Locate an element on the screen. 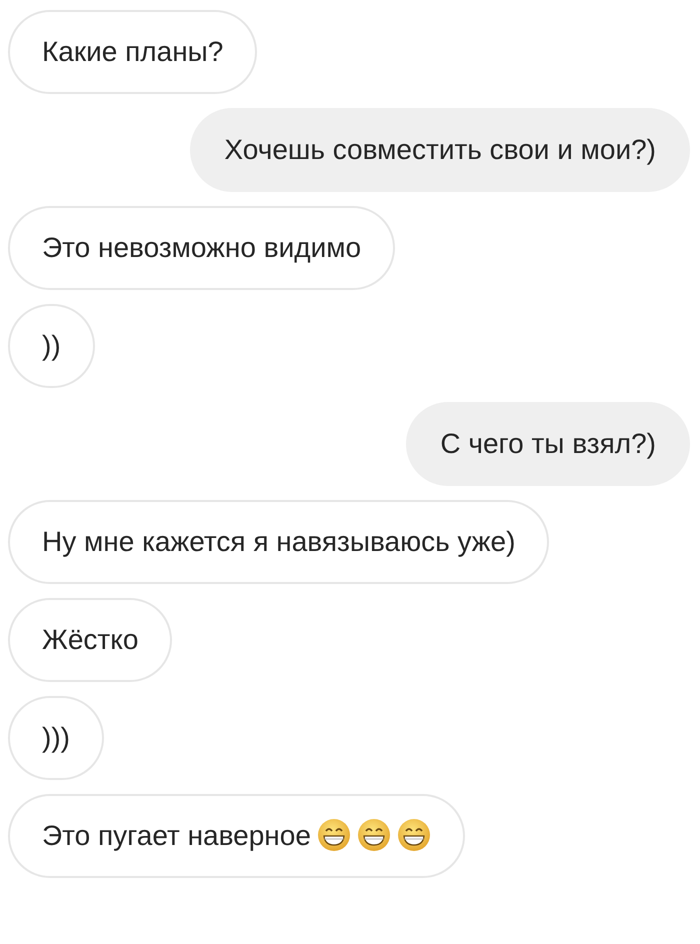 This screenshot has height=944, width=700. outgoing-message: Хочешь совместить свои и мои?) is located at coordinates (440, 150).